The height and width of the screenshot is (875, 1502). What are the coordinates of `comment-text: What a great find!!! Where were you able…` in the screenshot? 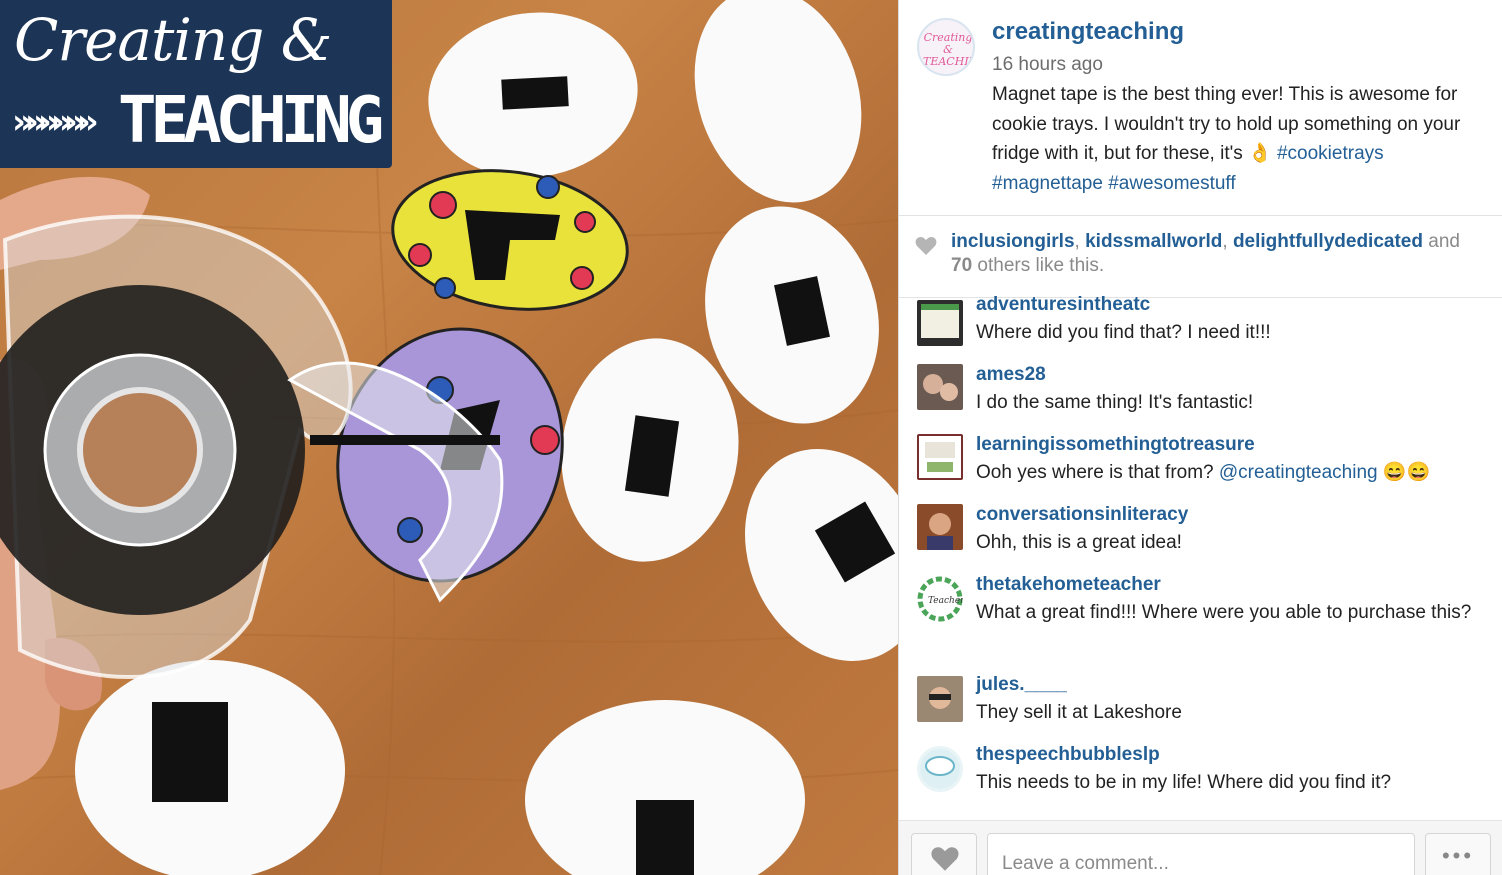 It's located at (1224, 612).